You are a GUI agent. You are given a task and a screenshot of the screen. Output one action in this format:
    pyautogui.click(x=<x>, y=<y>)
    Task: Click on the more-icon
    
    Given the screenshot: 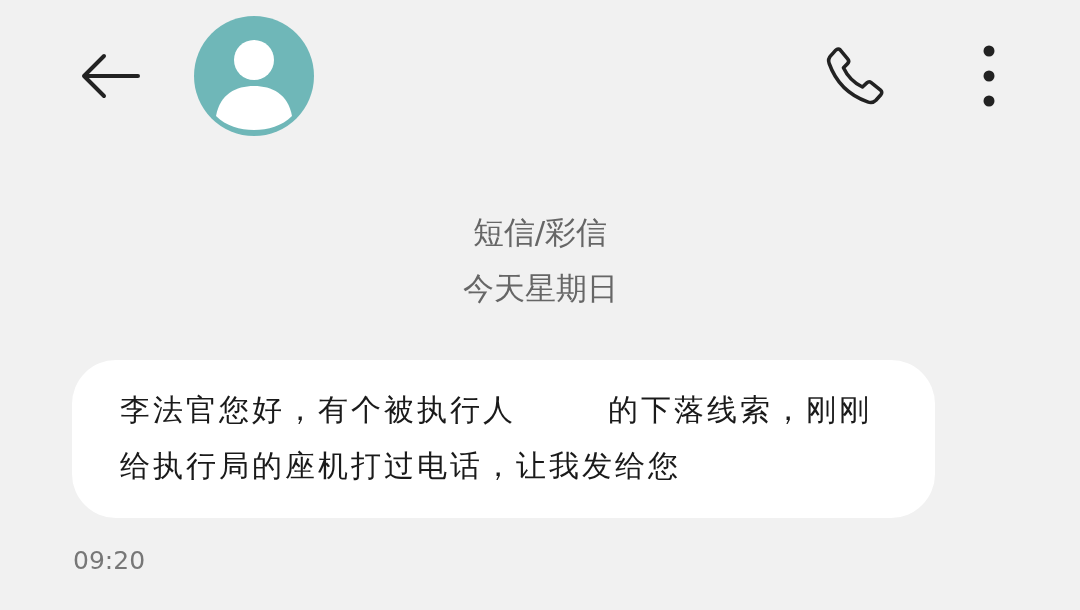 What is the action you would take?
    pyautogui.click(x=989, y=76)
    